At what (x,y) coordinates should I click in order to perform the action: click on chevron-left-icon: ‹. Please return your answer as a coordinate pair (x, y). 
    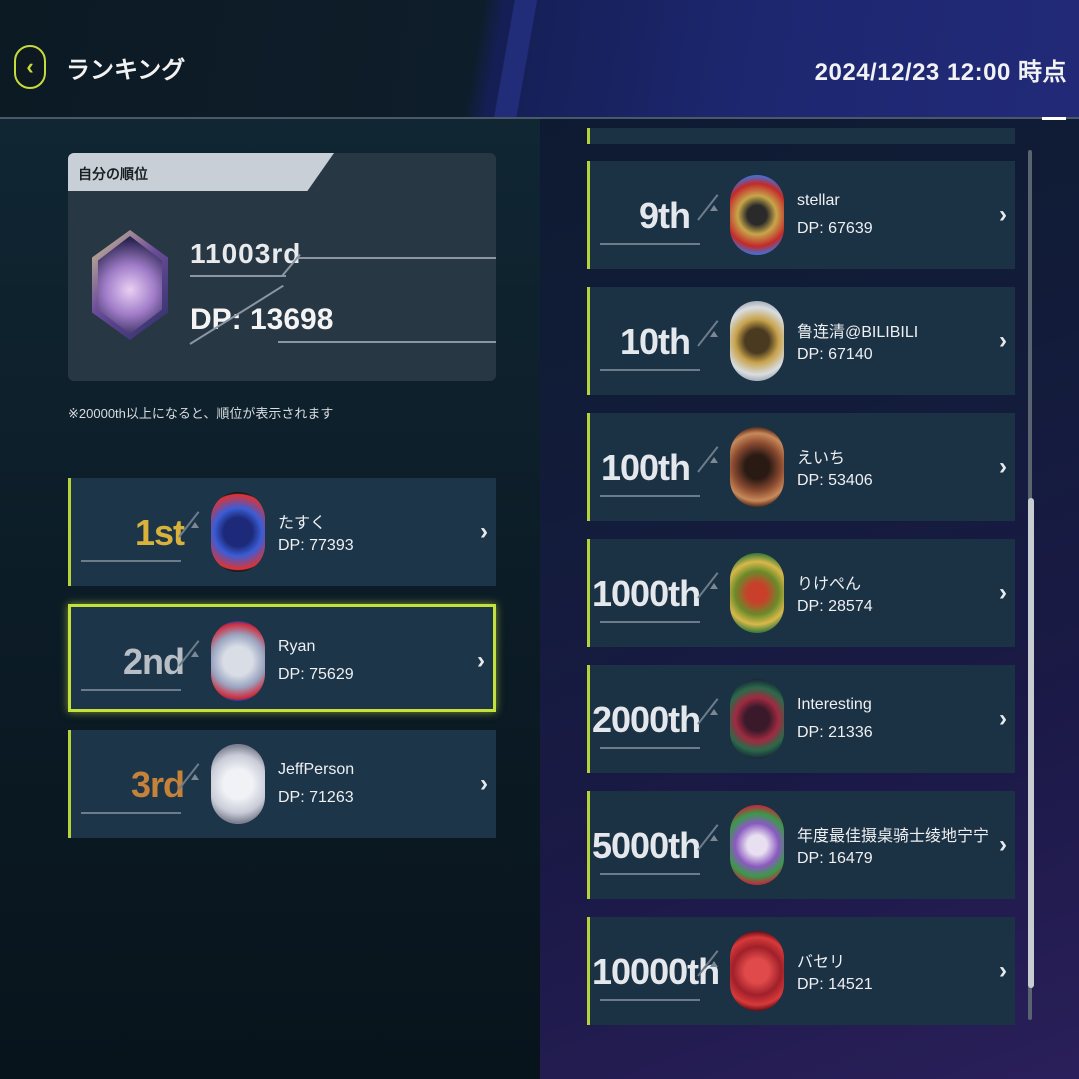
    Looking at the image, I should click on (30, 66).